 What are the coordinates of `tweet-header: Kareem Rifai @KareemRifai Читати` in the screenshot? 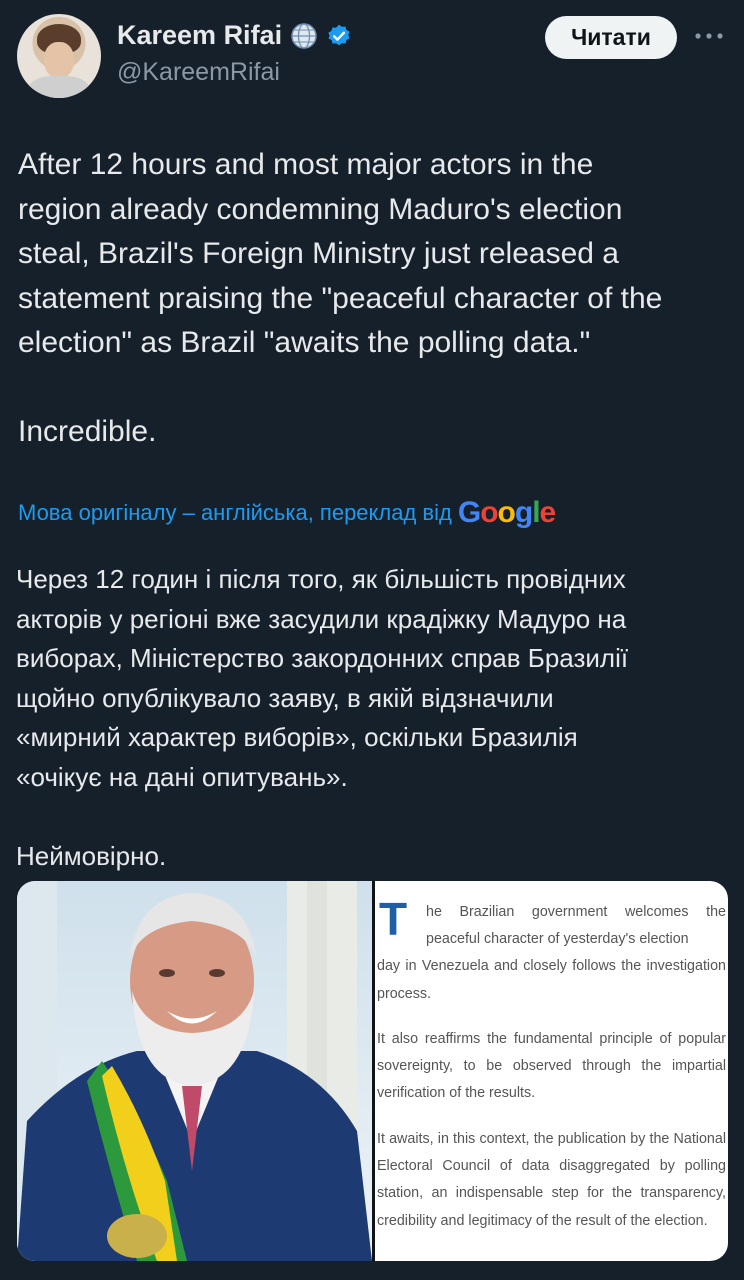 It's located at (372, 55).